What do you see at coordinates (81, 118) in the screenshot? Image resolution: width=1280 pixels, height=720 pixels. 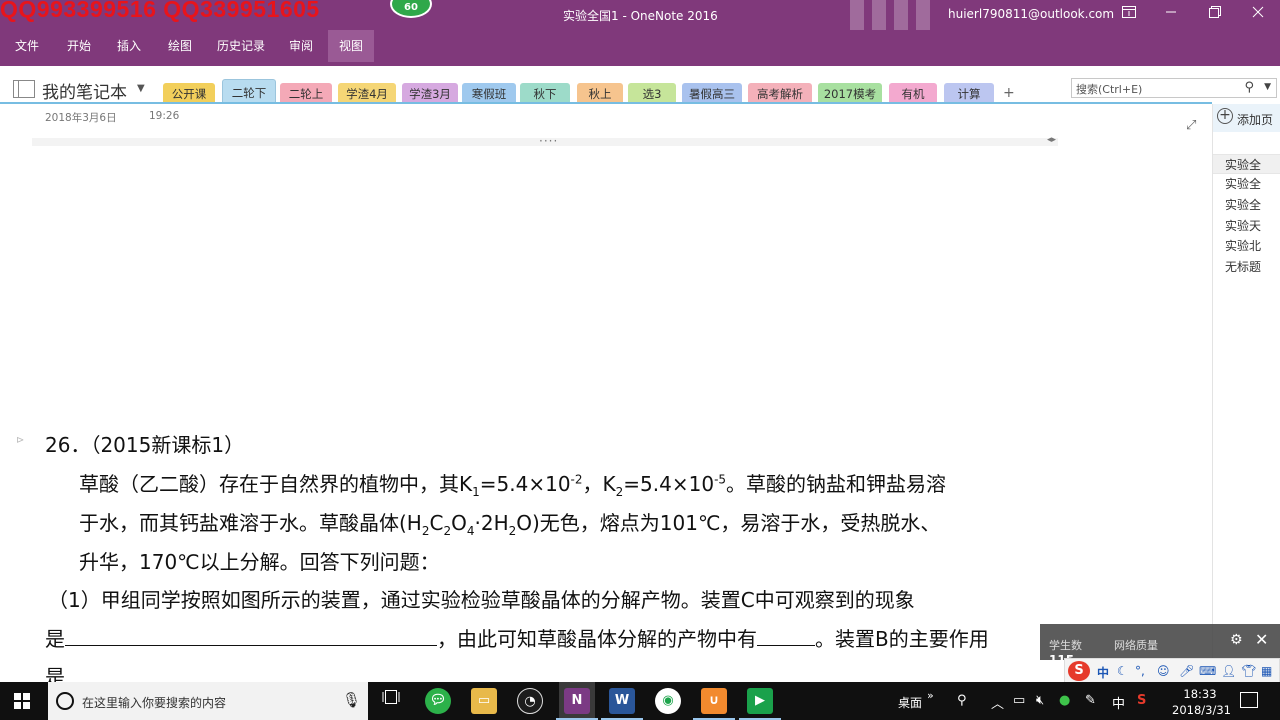 I see `page-date: 2018年3月6日` at bounding box center [81, 118].